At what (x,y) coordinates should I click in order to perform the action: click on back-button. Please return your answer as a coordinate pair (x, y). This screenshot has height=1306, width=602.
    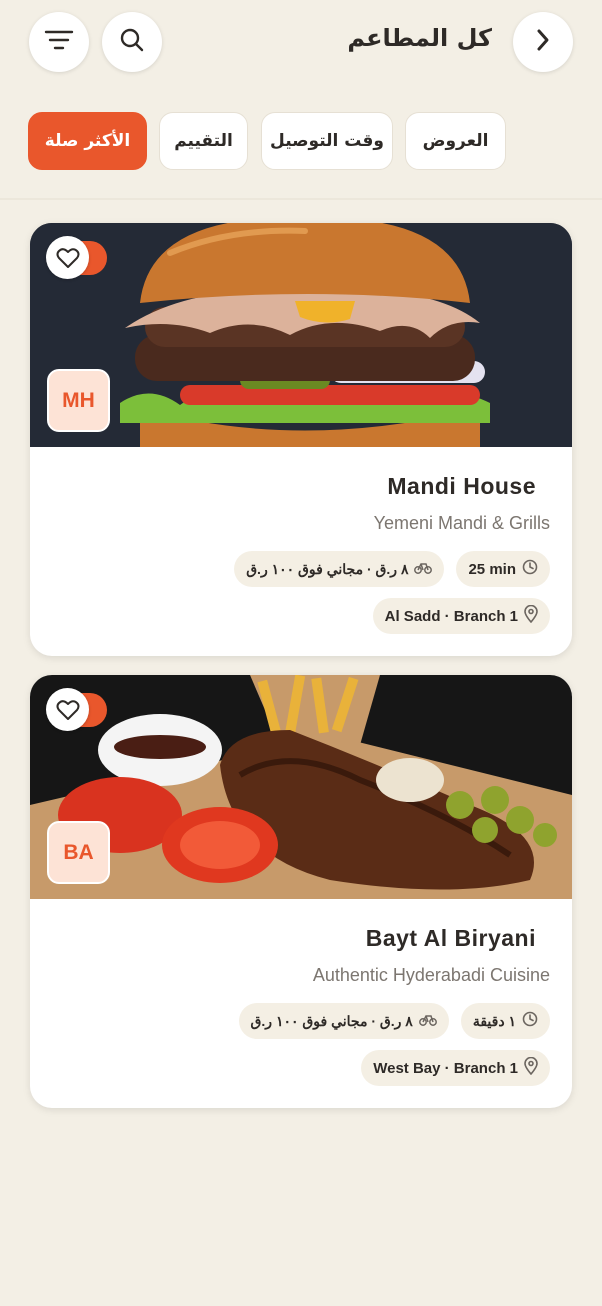
    Looking at the image, I should click on (543, 42).